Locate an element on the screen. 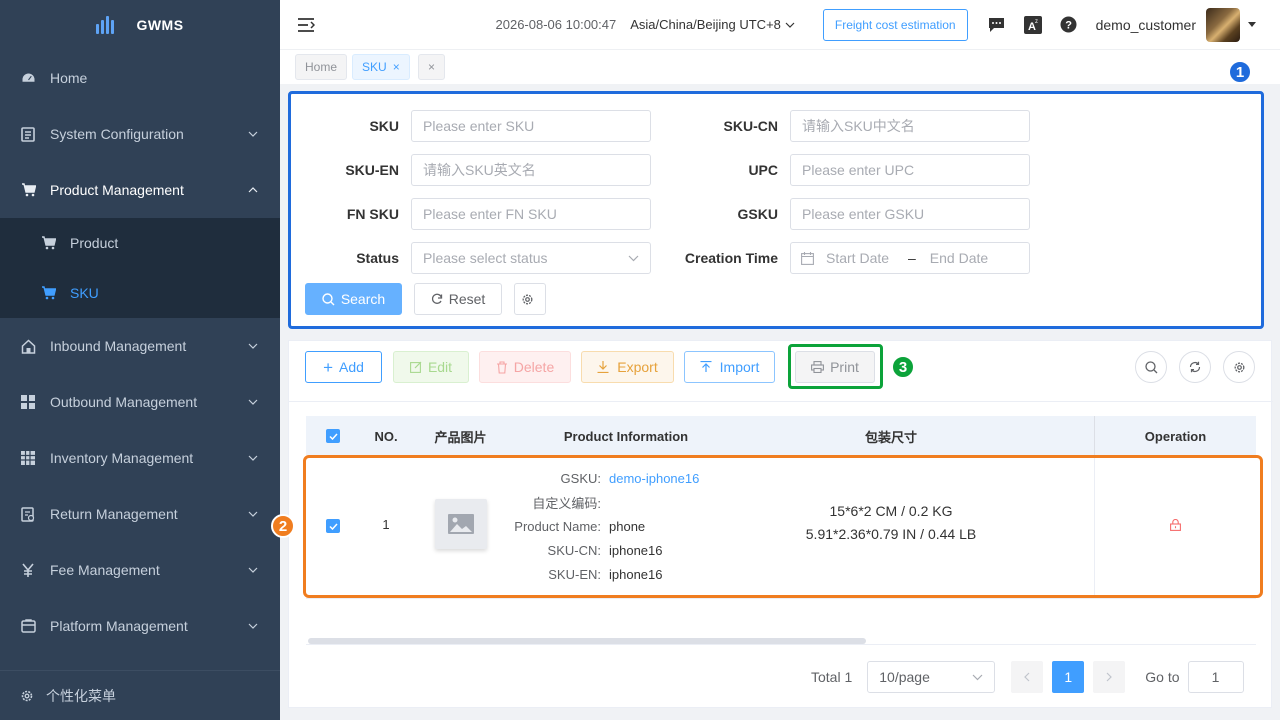 This screenshot has height=720, width=1280. fn-sku-input: Please enter FN SKU is located at coordinates (531, 214).